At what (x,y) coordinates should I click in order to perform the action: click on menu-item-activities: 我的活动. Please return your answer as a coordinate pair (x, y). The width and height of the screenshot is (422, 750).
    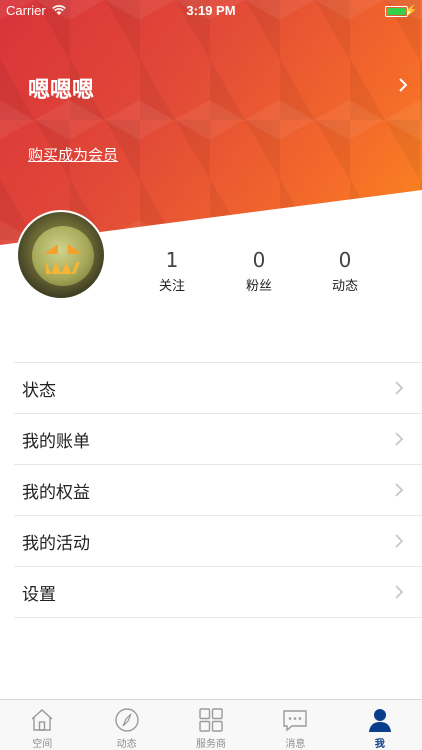
    Looking at the image, I should click on (218, 541).